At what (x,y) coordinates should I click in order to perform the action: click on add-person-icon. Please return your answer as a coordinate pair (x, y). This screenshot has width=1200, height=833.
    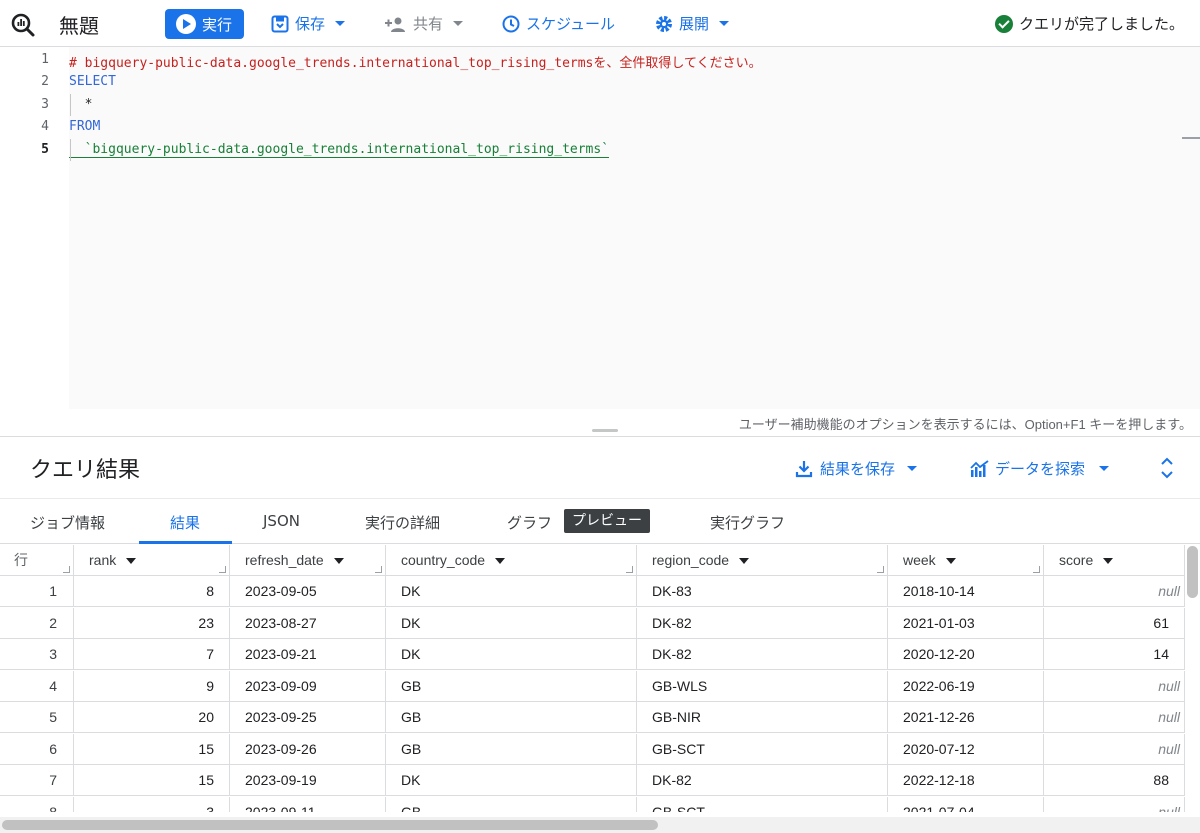
    Looking at the image, I should click on (395, 24).